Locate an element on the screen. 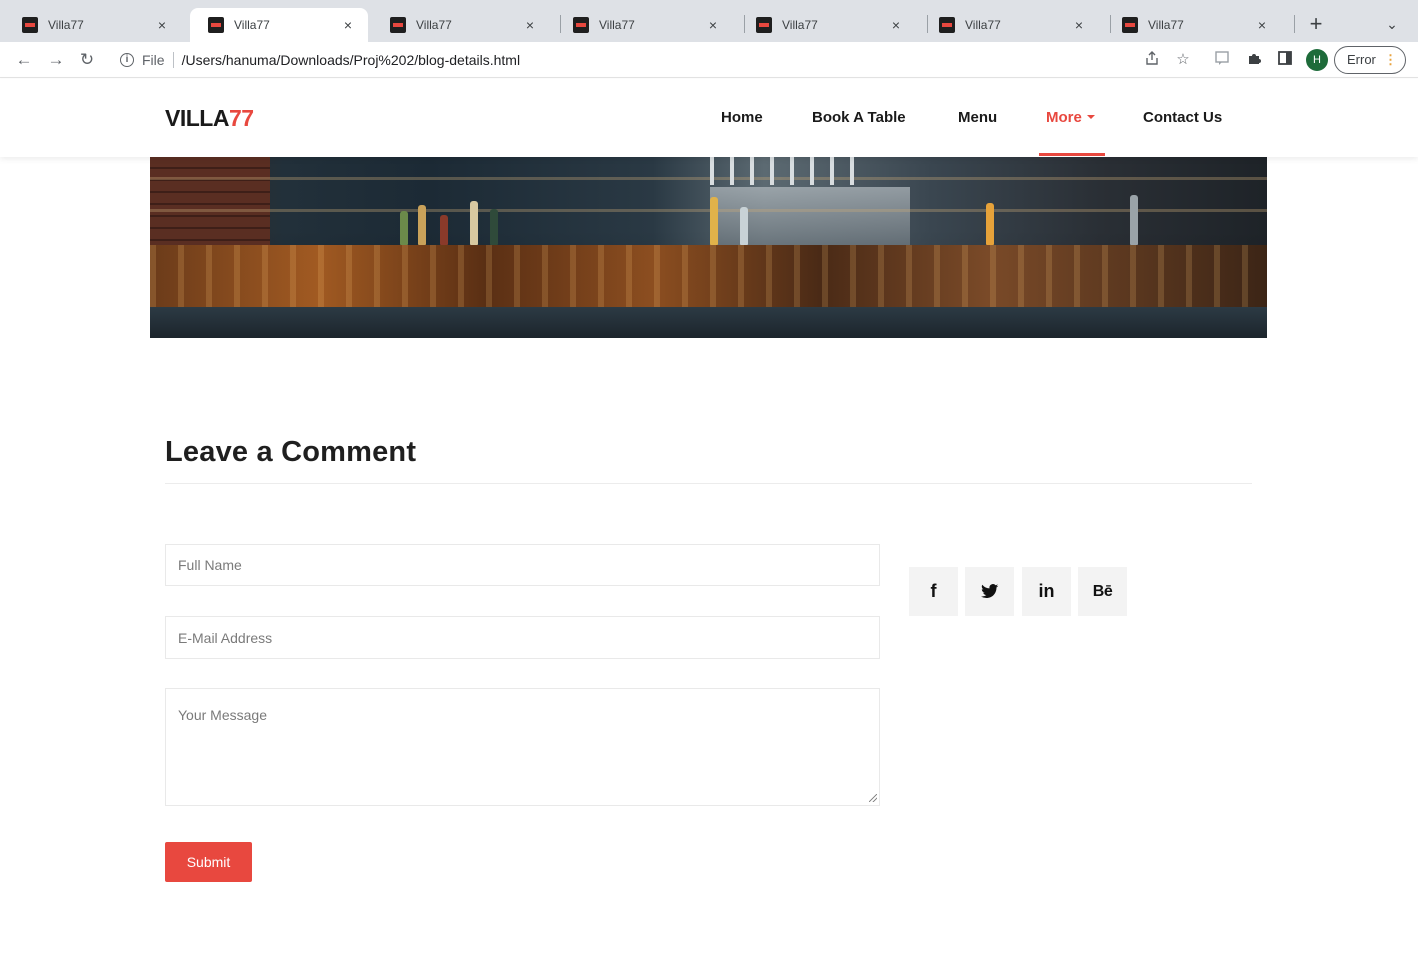 The image size is (1418, 954). behance-icon: Bē is located at coordinates (1102, 591).